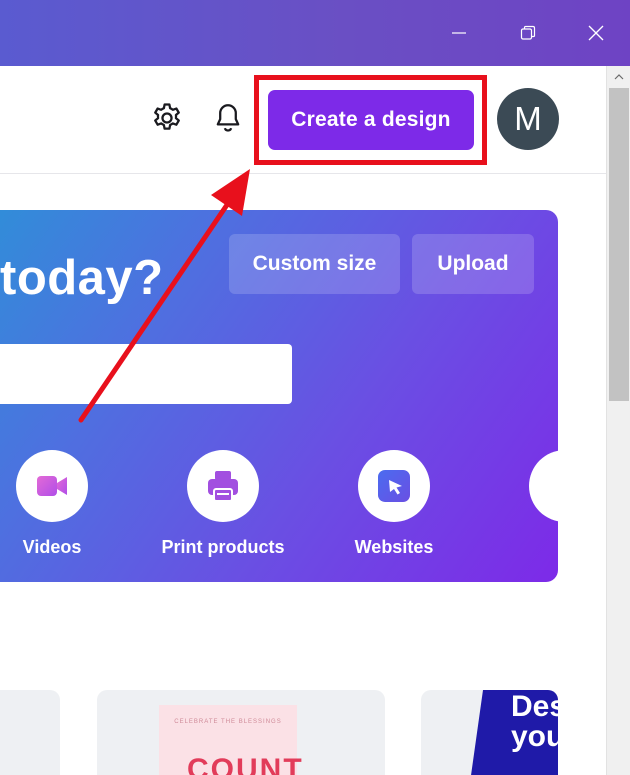 The image size is (630, 775). I want to click on chevron-up-icon, so click(619, 77).